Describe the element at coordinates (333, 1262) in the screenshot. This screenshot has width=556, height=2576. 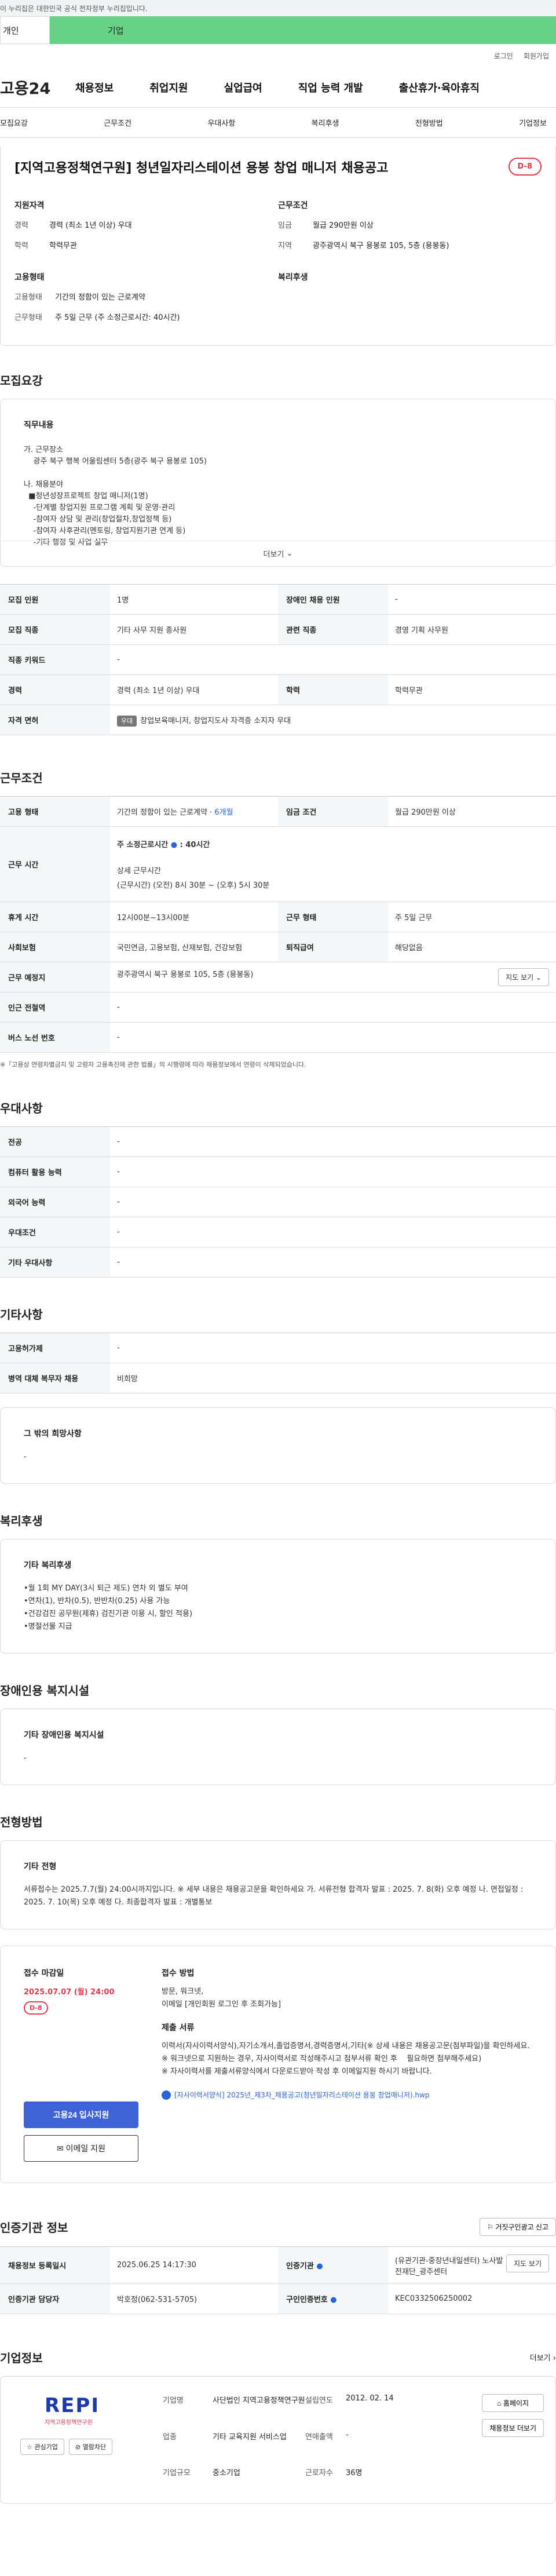
I see `pref-etc-value: -` at that location.